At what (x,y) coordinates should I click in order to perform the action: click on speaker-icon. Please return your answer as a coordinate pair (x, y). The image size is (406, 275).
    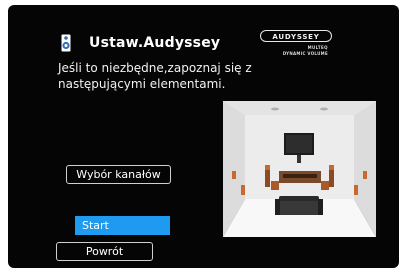
    Looking at the image, I should click on (66, 43).